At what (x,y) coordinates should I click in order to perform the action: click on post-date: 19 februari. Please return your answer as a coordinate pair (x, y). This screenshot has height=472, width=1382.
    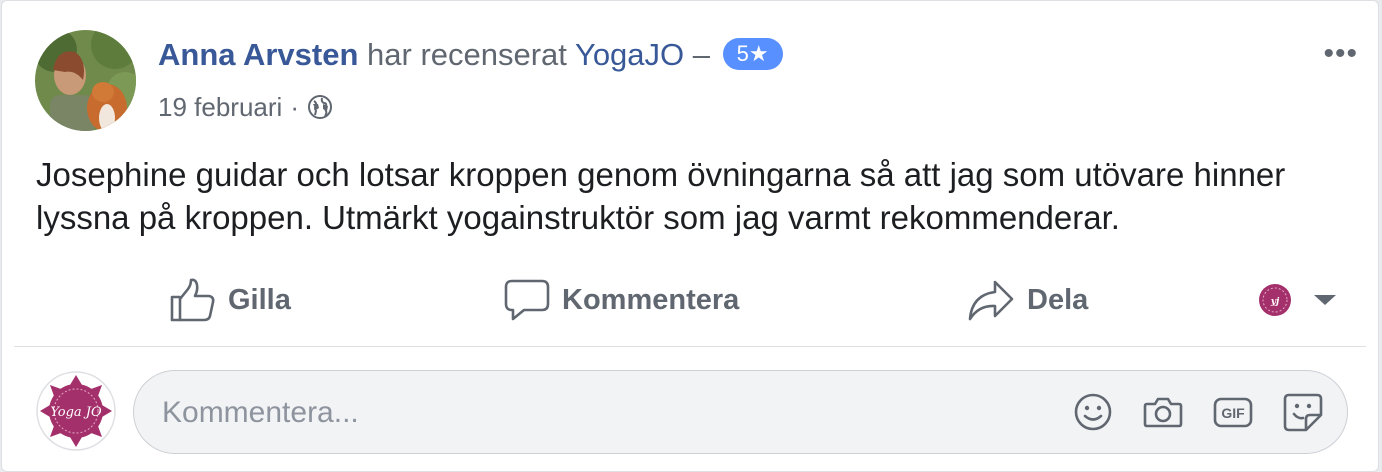
    Looking at the image, I should click on (220, 107).